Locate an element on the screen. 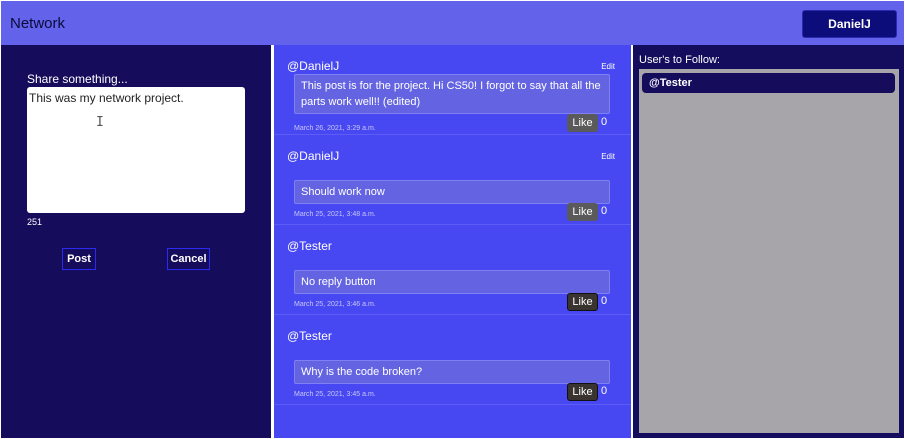 The height and width of the screenshot is (439, 905). post-content: Why is the code broken? is located at coordinates (452, 372).